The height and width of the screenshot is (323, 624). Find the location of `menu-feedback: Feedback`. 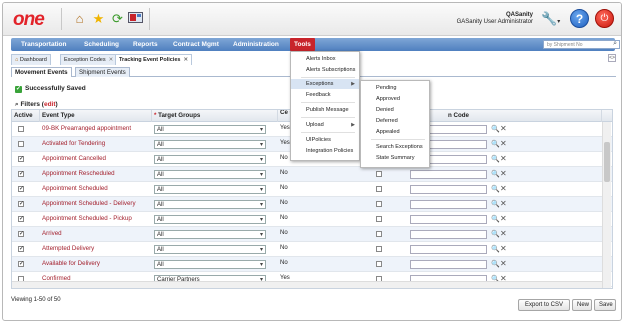

menu-feedback: Feedback is located at coordinates (325, 95).